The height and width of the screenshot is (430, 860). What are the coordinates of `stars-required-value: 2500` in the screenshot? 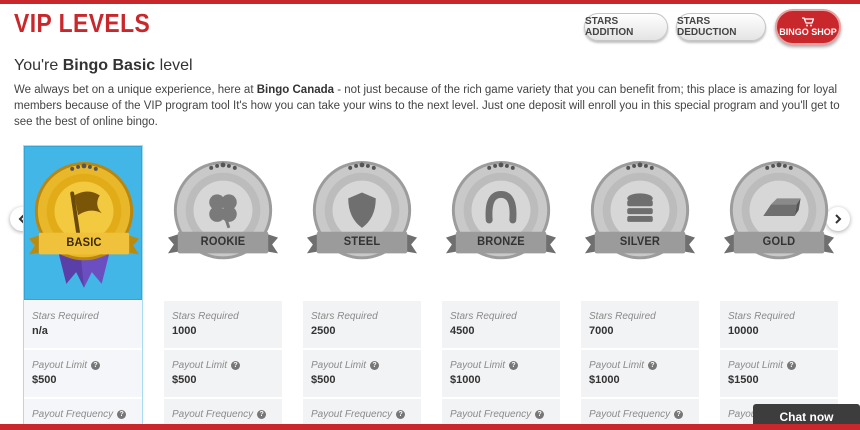 It's located at (323, 331).